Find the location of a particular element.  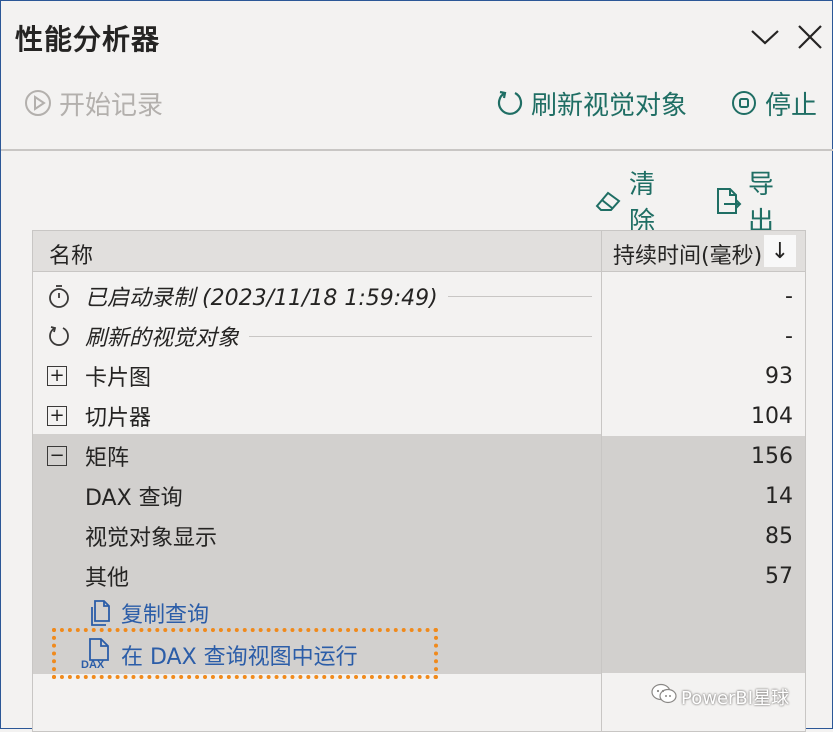

watermark: PowerBI星球 is located at coordinates (720, 696).